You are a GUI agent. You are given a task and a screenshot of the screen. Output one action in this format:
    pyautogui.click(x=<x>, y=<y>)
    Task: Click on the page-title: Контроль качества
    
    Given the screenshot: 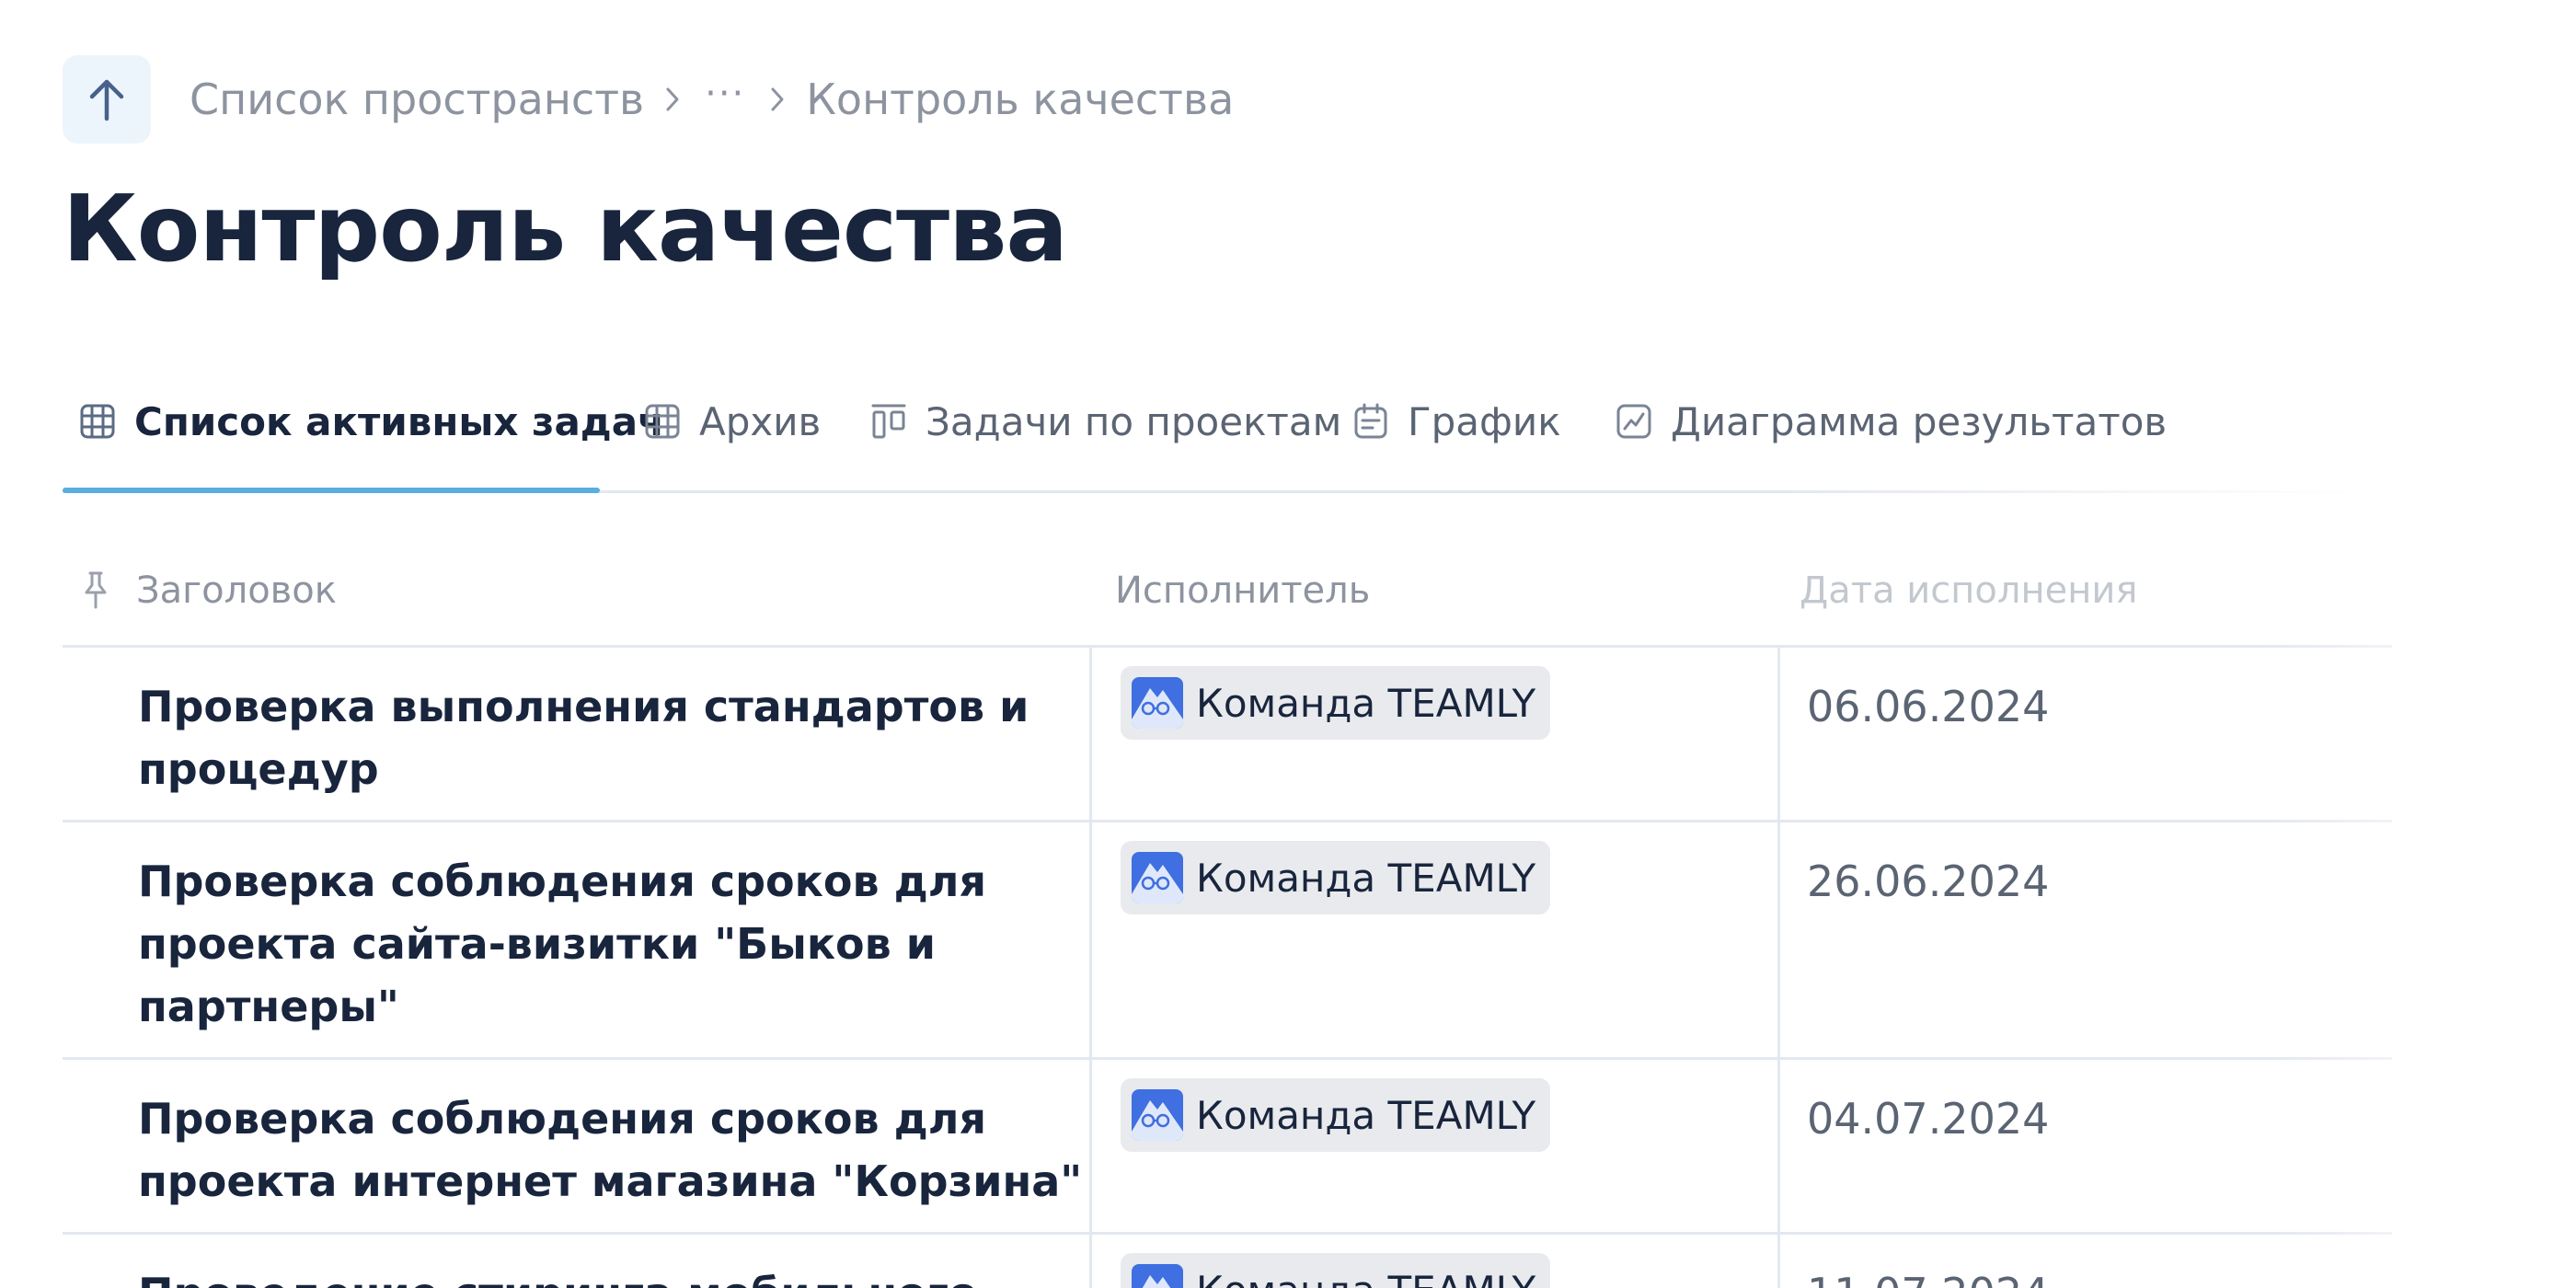 What is the action you would take?
    pyautogui.click(x=565, y=228)
    